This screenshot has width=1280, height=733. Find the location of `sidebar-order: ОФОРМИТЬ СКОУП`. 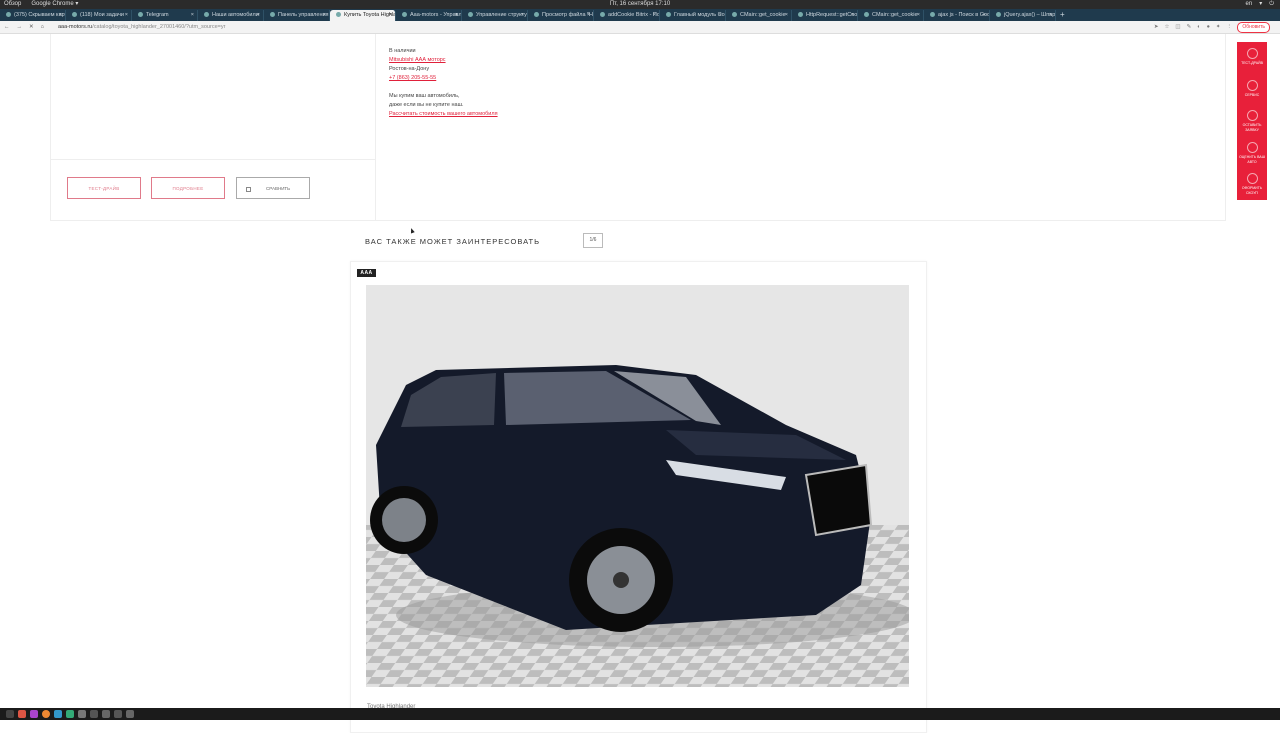

sidebar-order: ОФОРМИТЬ СКОУП is located at coordinates (1252, 184).